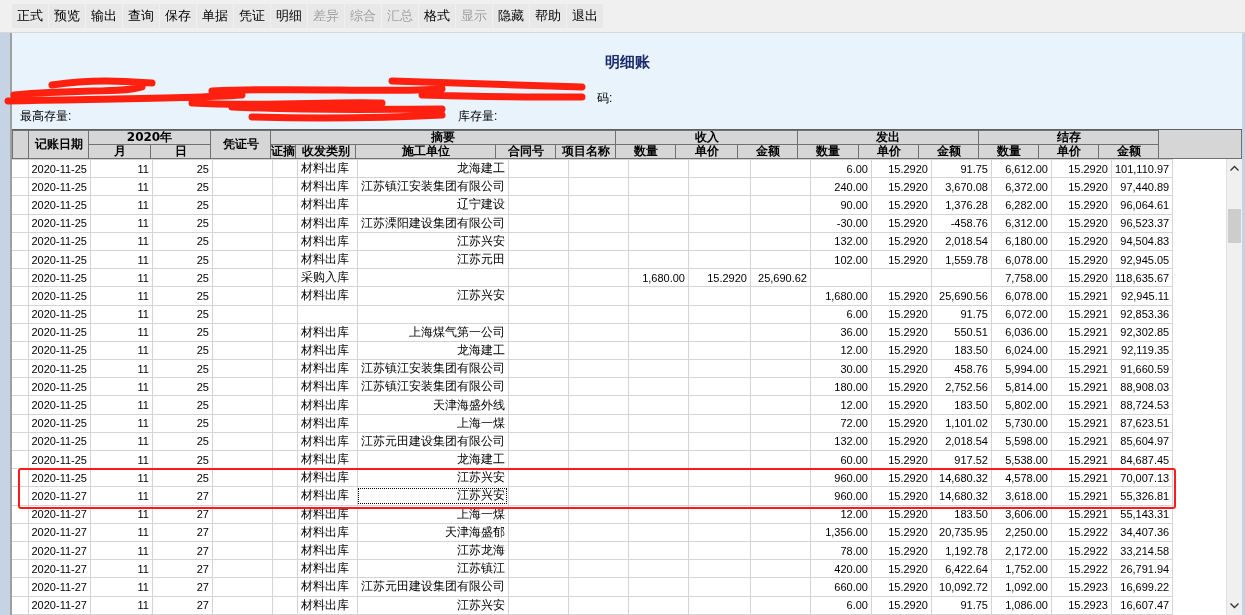  I want to click on table-cell: 14,680.32, so click(961, 477).